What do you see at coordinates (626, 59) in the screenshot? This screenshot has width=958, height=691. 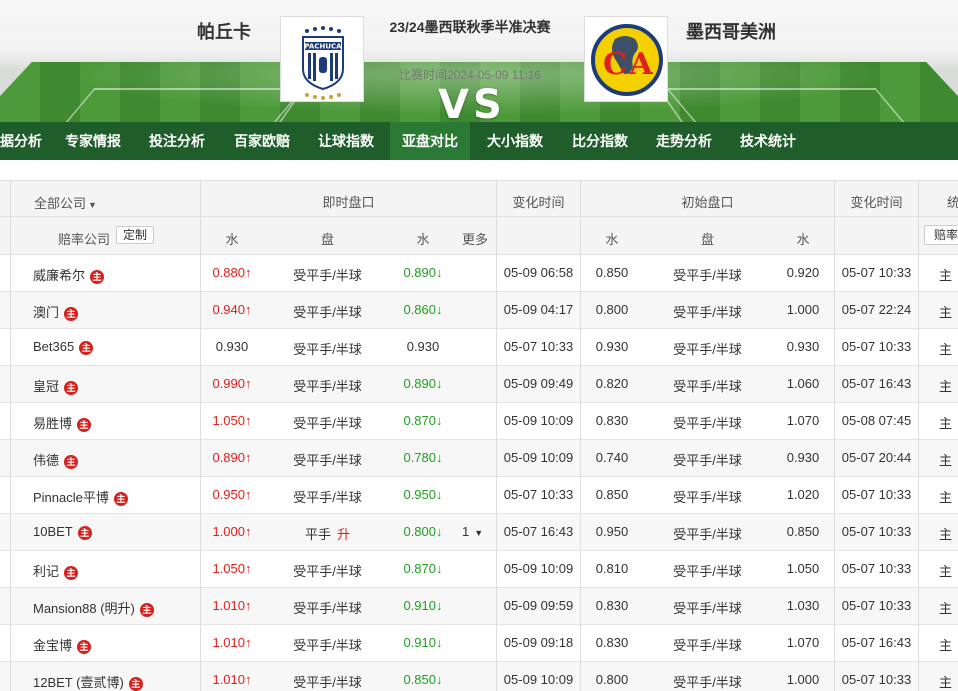 I see `away-team-logo: C A` at bounding box center [626, 59].